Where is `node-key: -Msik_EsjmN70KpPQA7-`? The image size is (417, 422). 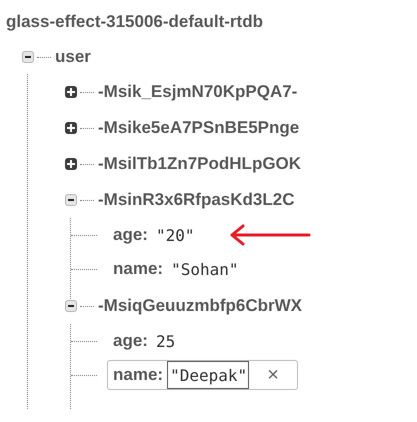 node-key: -Msik_EsjmN70KpPQA7- is located at coordinates (198, 92).